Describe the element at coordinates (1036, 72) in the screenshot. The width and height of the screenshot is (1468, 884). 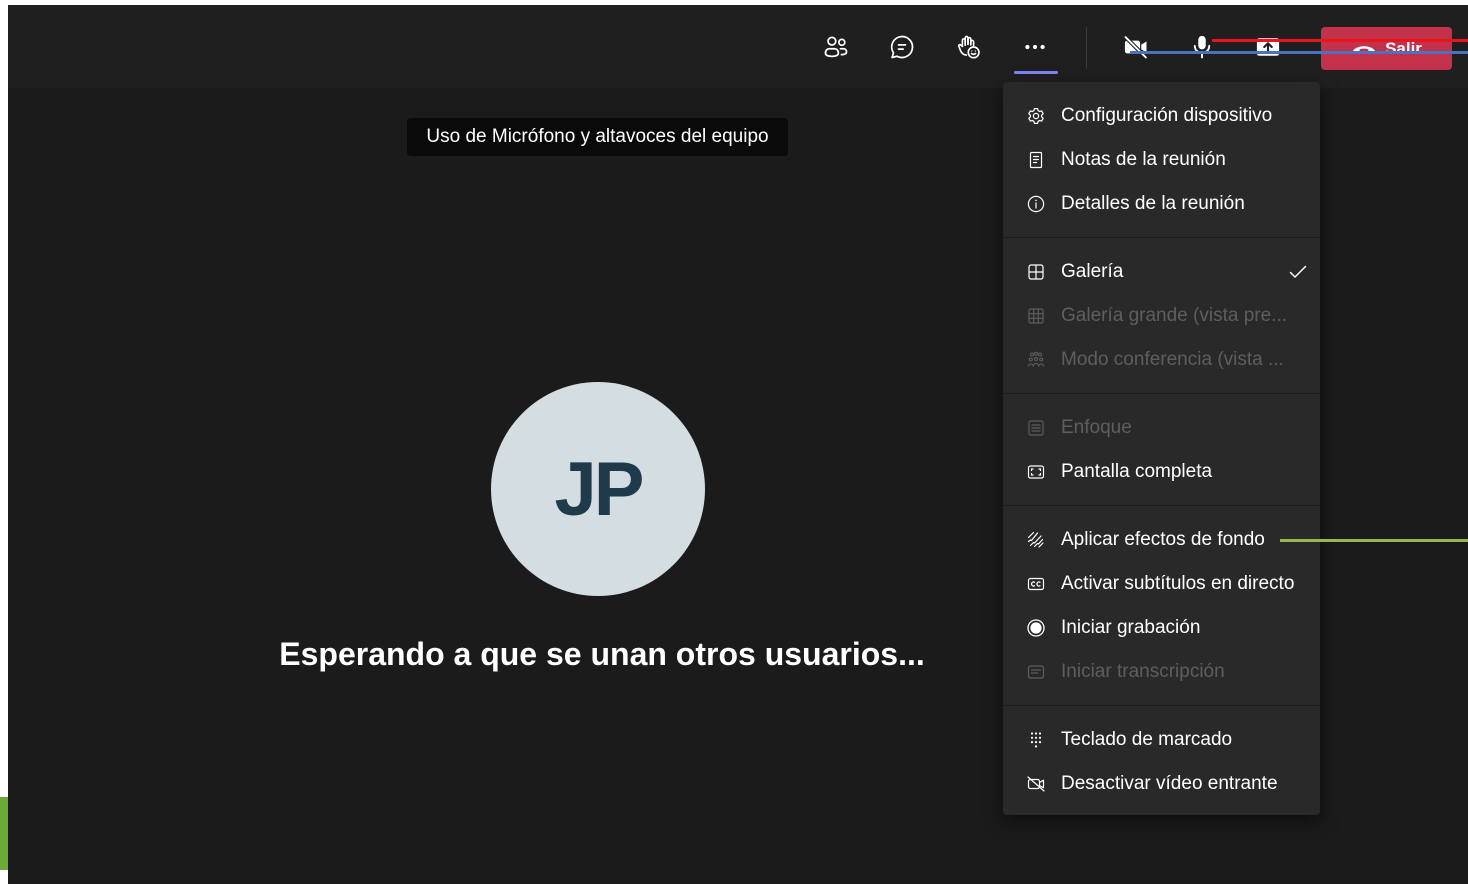
I see `active-tab-indicator` at that location.